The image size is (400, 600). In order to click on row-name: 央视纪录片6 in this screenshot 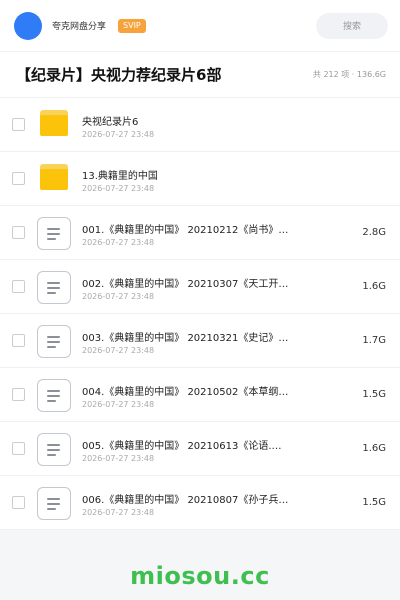, I will do `click(192, 120)`.